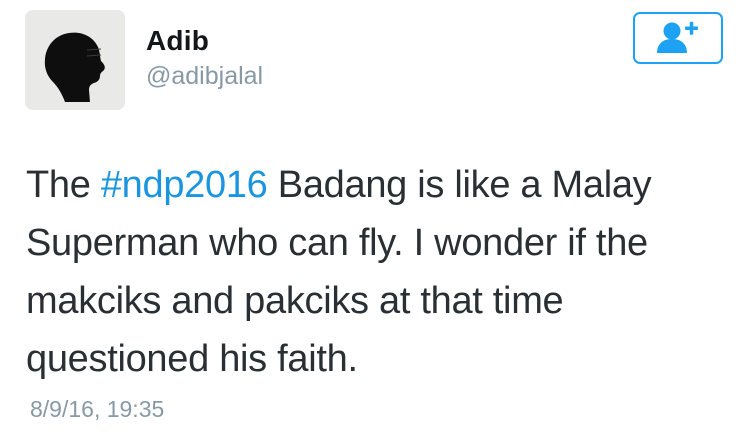 The width and height of the screenshot is (750, 446). I want to click on follow-person-plus-icon, so click(677, 37).